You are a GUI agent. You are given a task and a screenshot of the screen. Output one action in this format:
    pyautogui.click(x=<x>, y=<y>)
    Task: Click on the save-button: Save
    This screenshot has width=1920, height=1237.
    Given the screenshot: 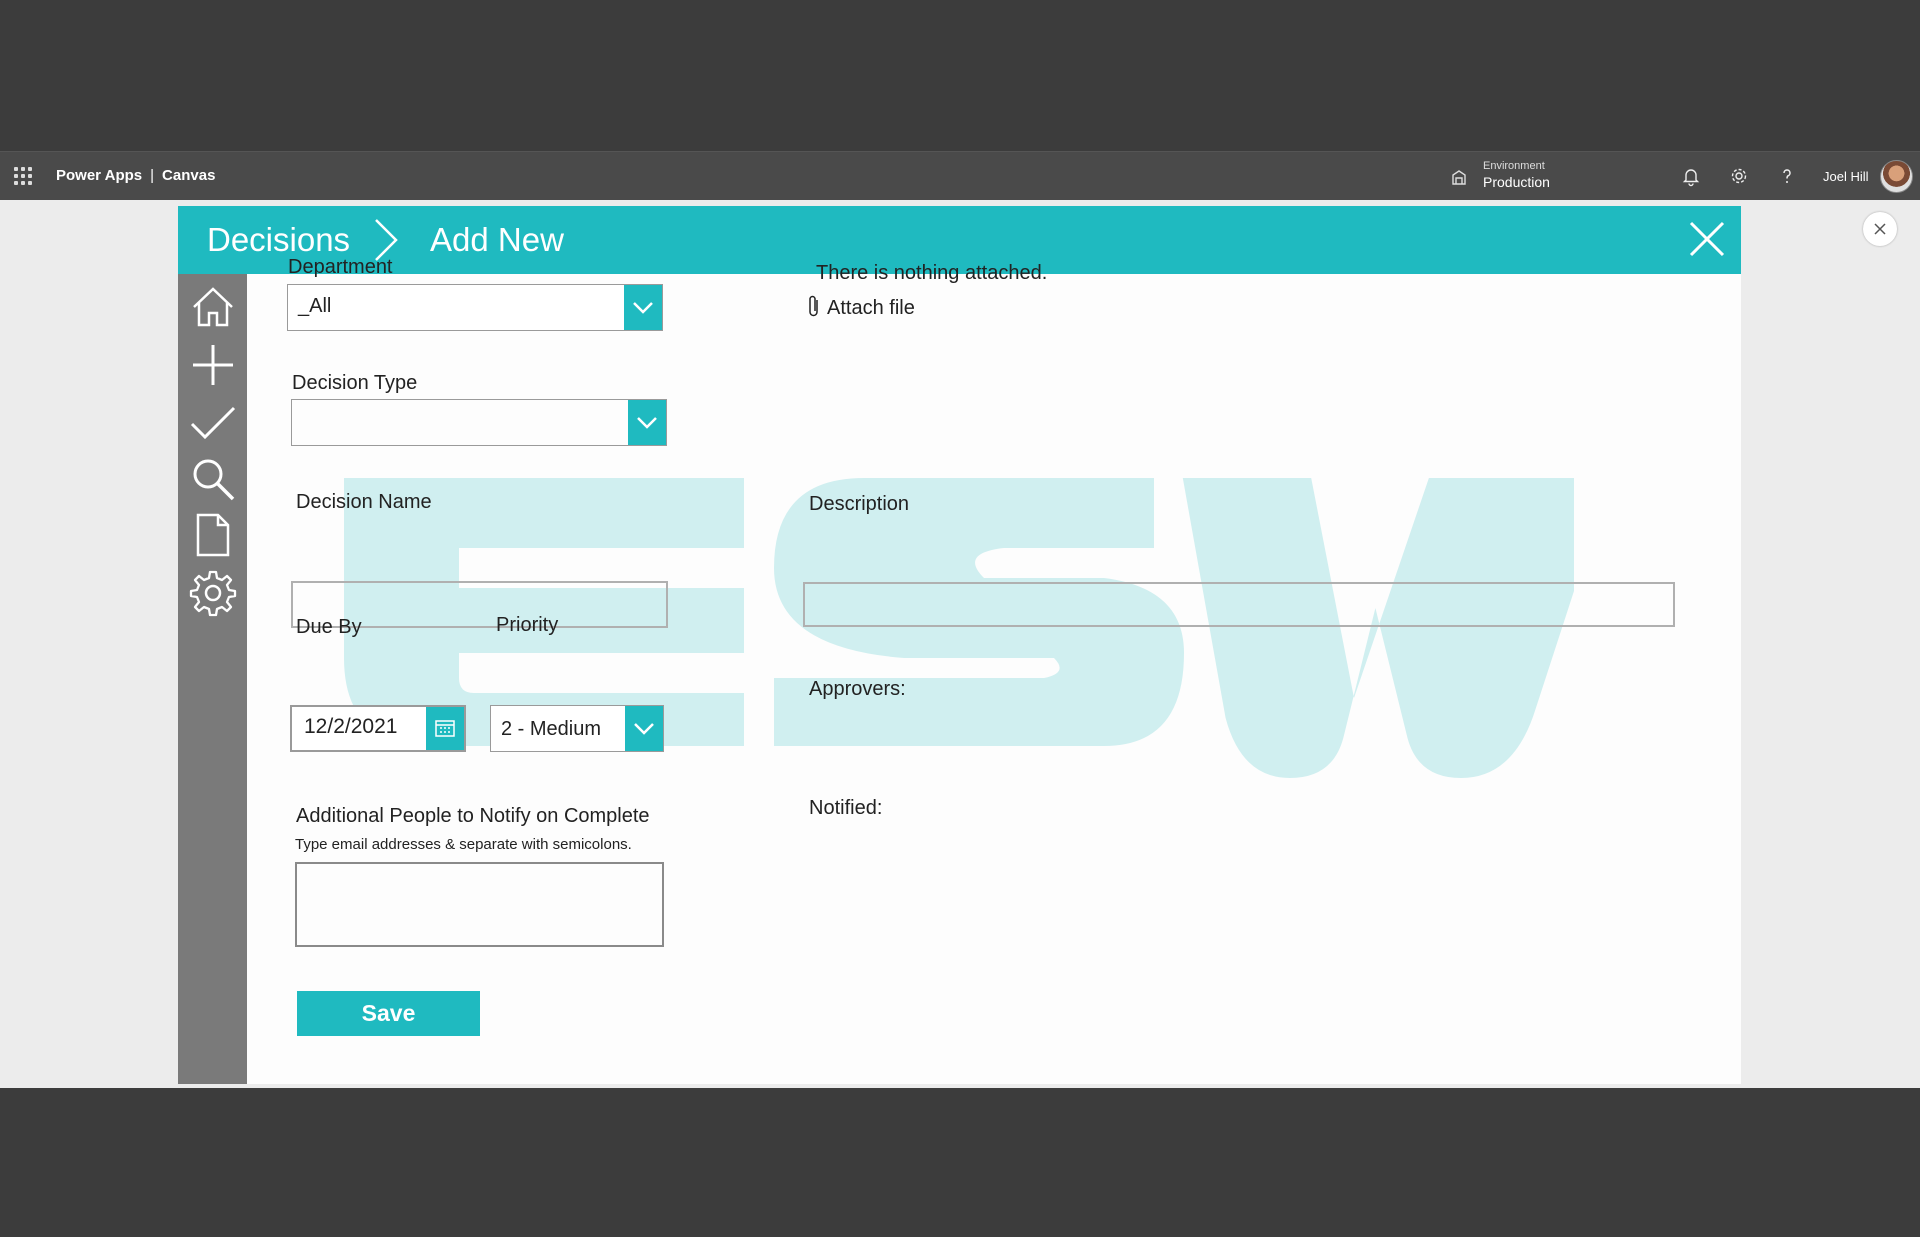 What is the action you would take?
    pyautogui.click(x=388, y=1013)
    